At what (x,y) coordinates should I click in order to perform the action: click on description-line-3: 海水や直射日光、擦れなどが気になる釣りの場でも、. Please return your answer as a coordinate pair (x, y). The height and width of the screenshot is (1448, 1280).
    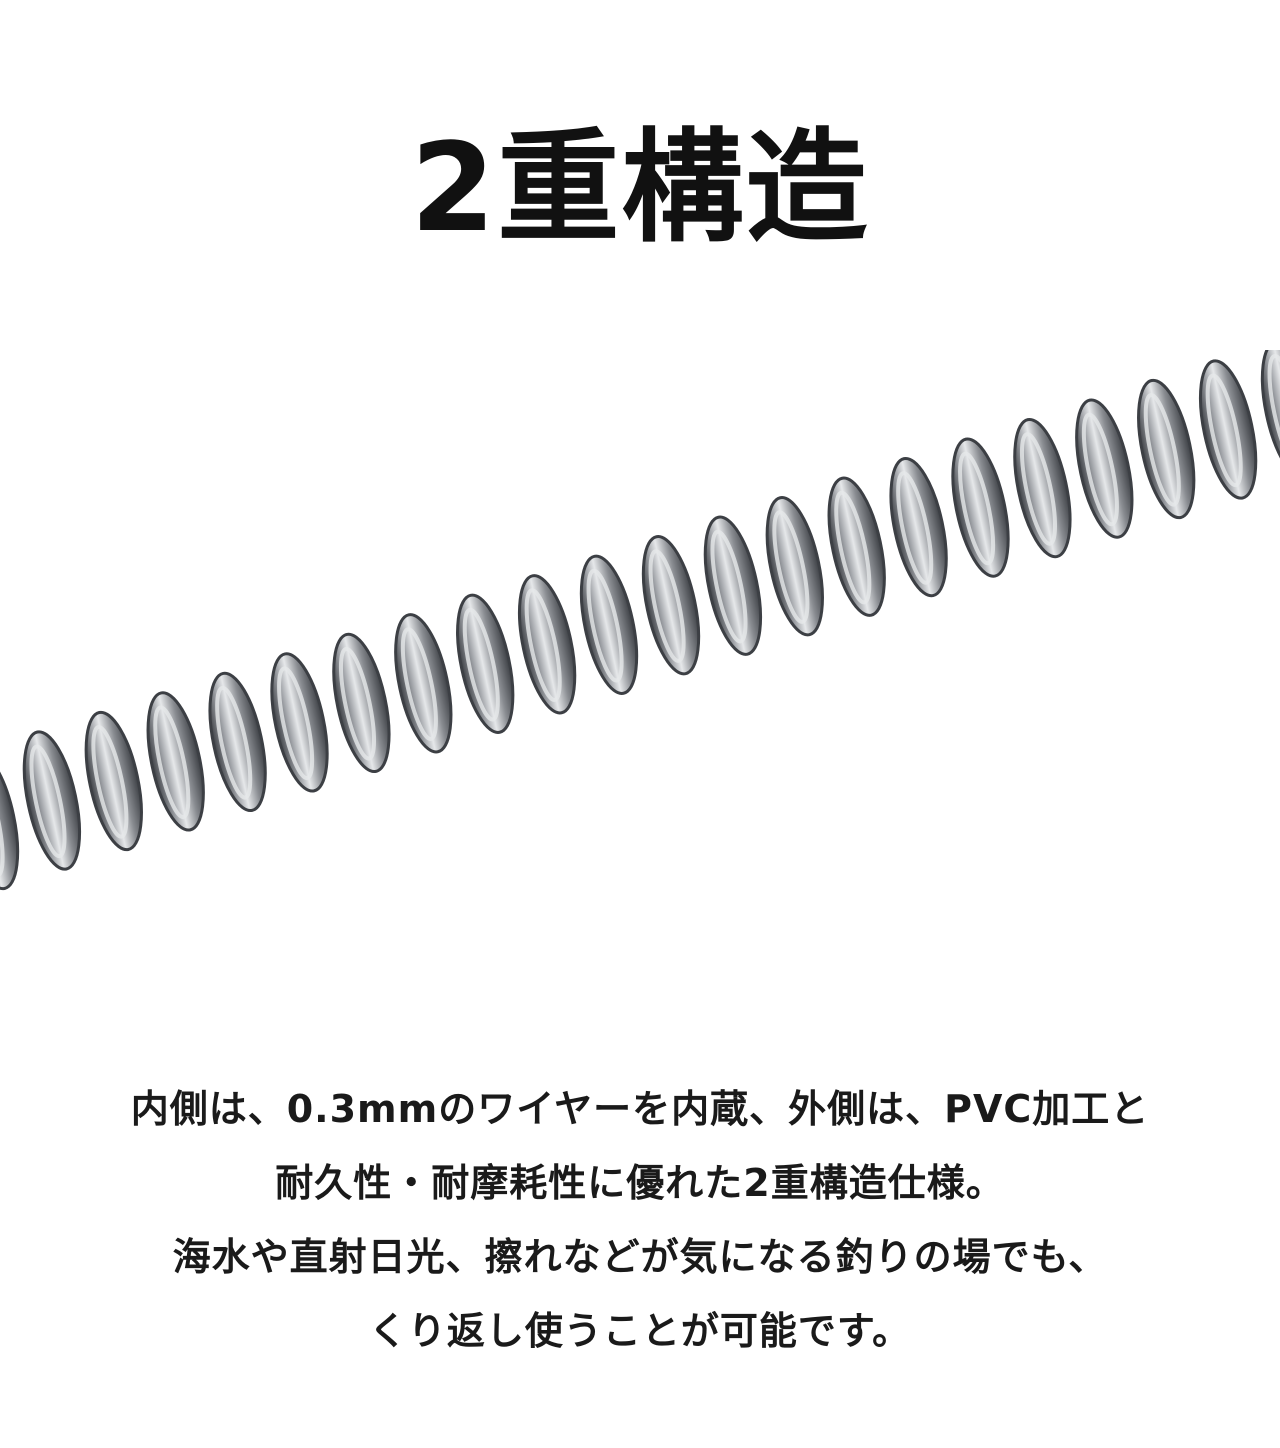
    Looking at the image, I should click on (640, 1257).